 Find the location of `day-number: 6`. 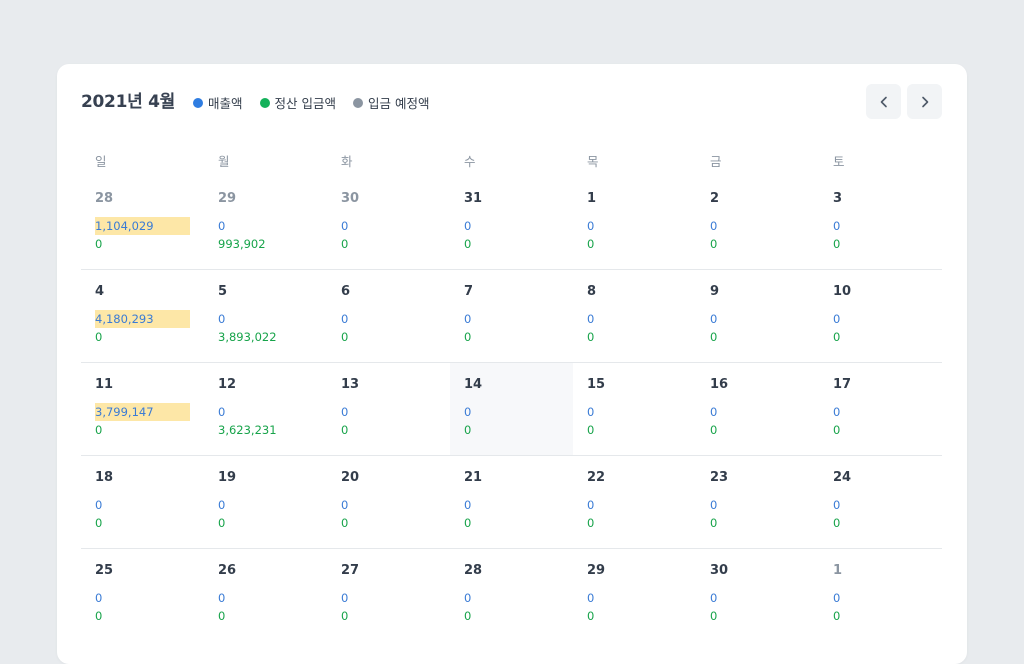

day-number: 6 is located at coordinates (346, 291).